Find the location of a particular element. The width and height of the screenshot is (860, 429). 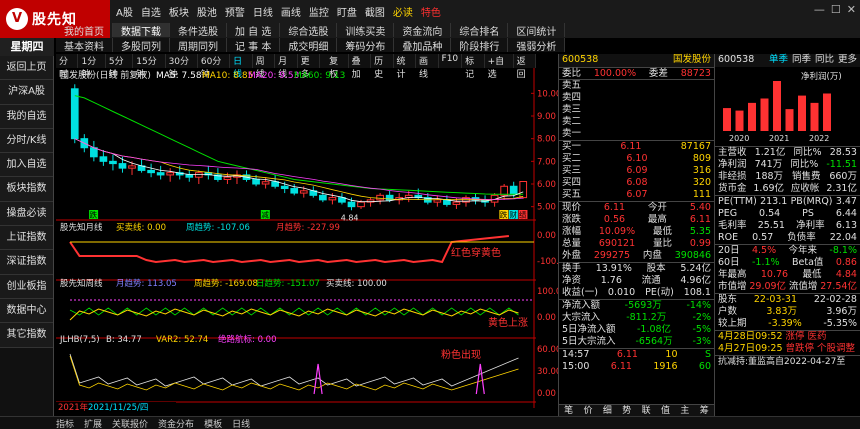

chart-tool-button: 复权 is located at coordinates (337, 67).